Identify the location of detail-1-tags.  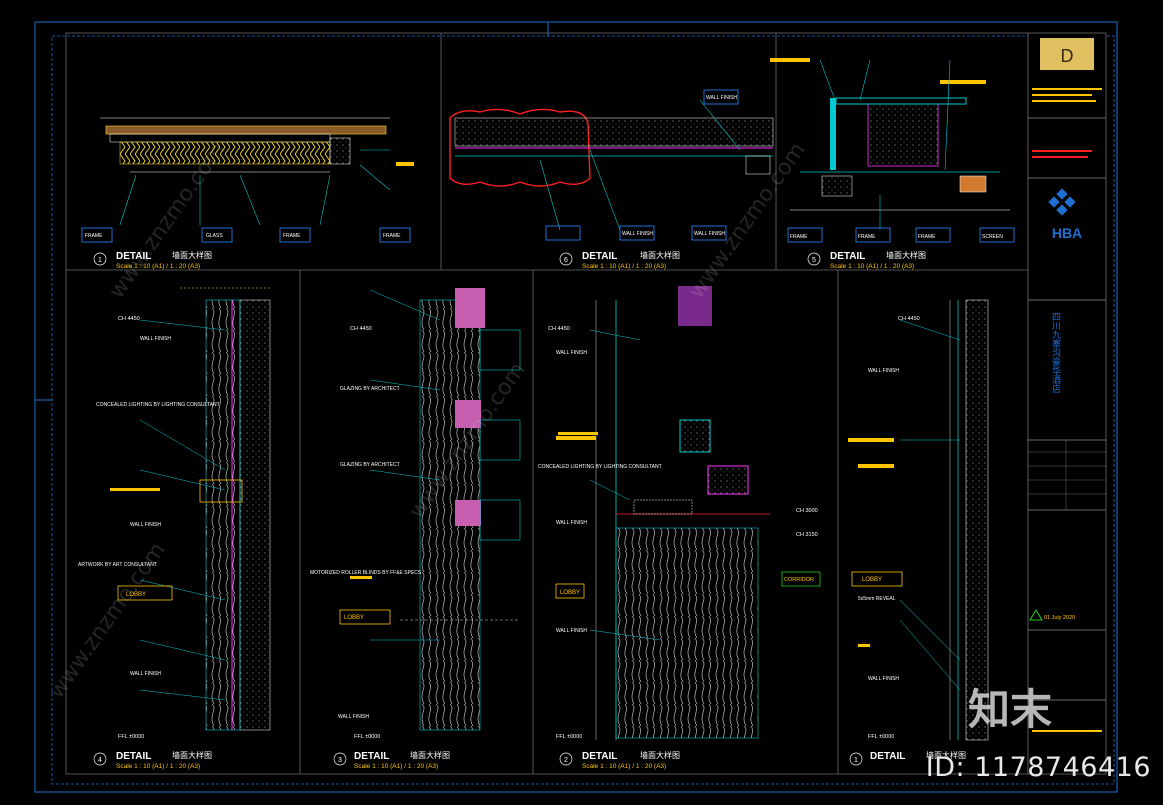
(246, 235).